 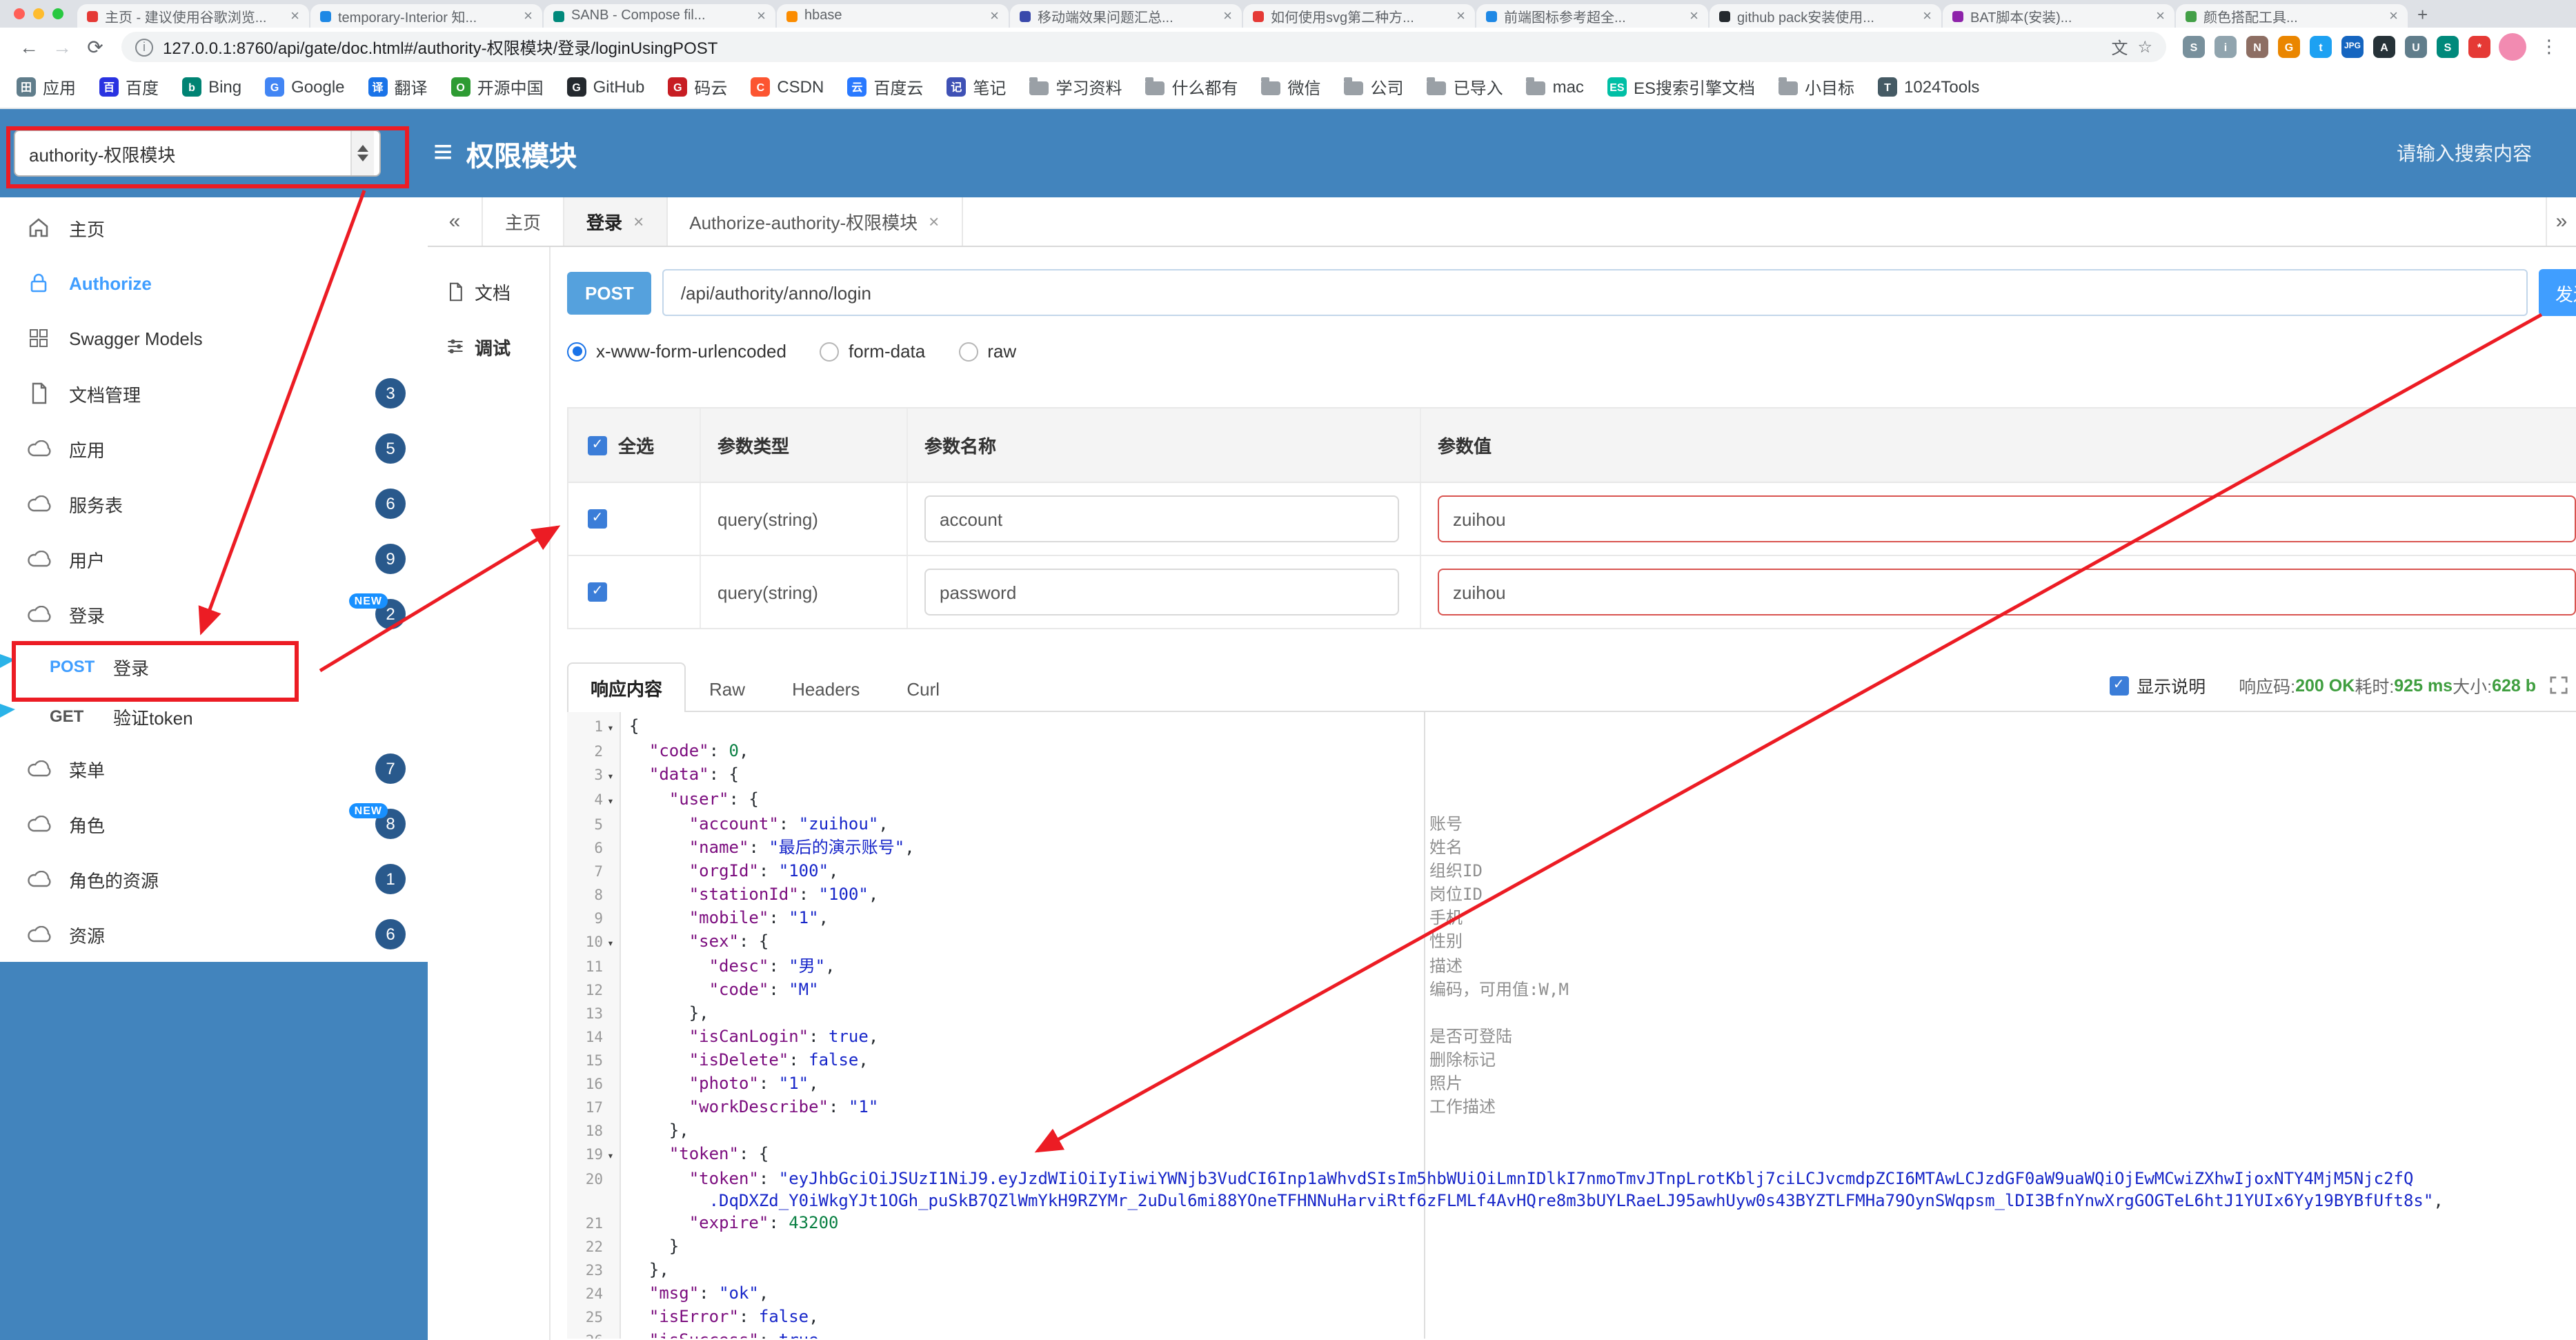 I want to click on bookmark-item: 小目标, so click(x=1816, y=87).